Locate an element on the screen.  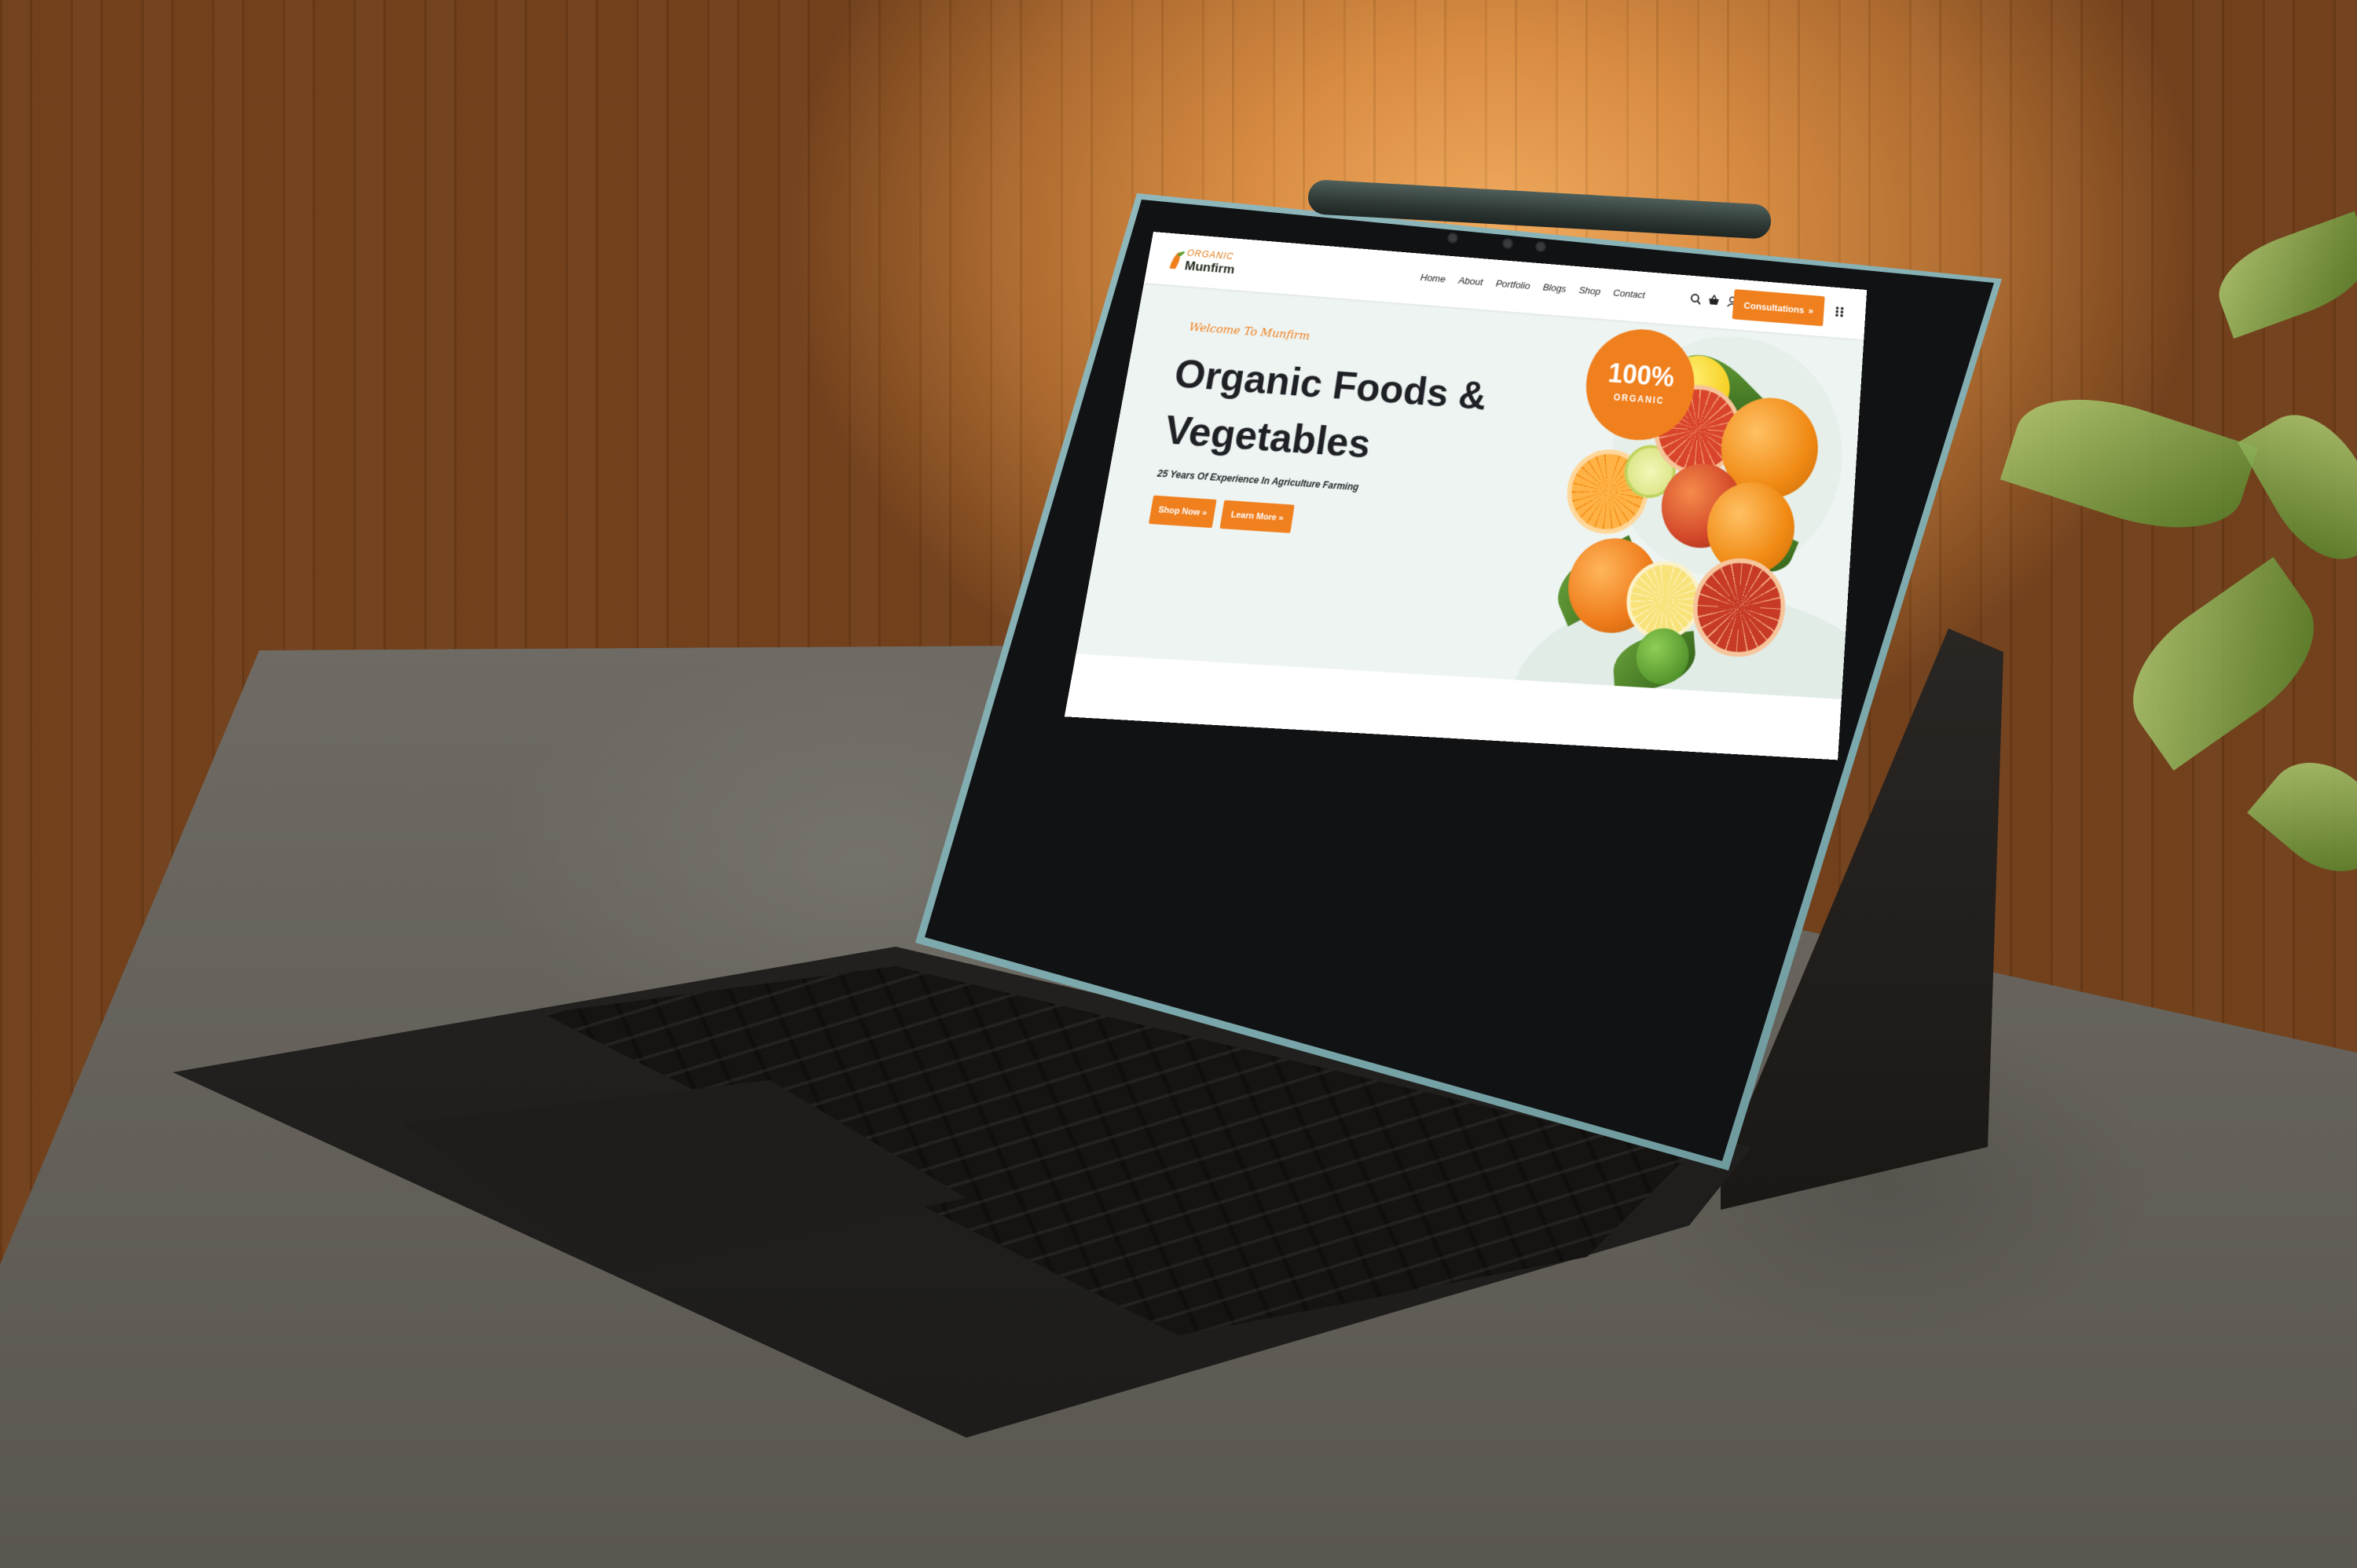
consultations-button: Consultations » is located at coordinates (1778, 308).